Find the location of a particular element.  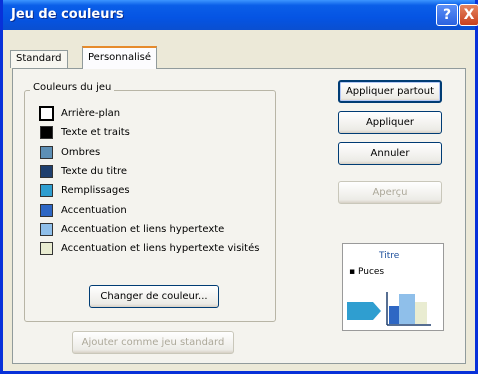

tab-strip: Standard Personnalisé is located at coordinates (90, 57).